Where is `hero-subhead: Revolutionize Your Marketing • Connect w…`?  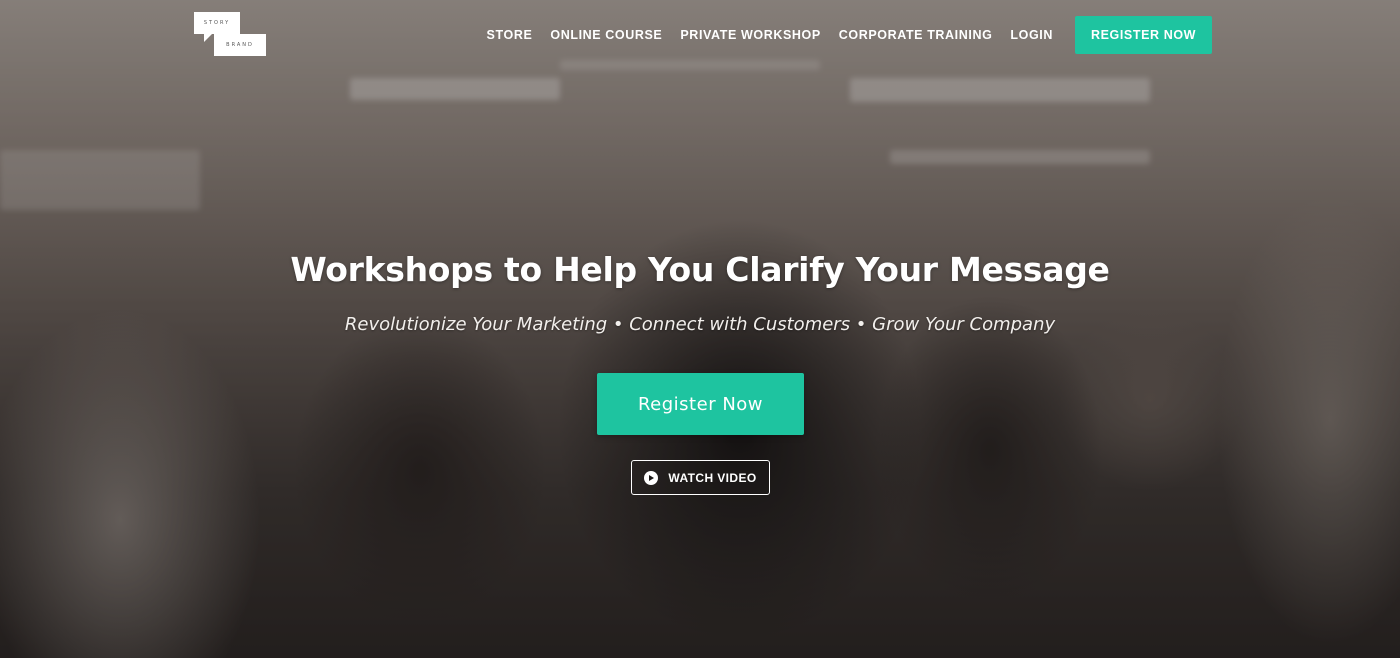 hero-subhead: Revolutionize Your Marketing • Connect w… is located at coordinates (700, 324).